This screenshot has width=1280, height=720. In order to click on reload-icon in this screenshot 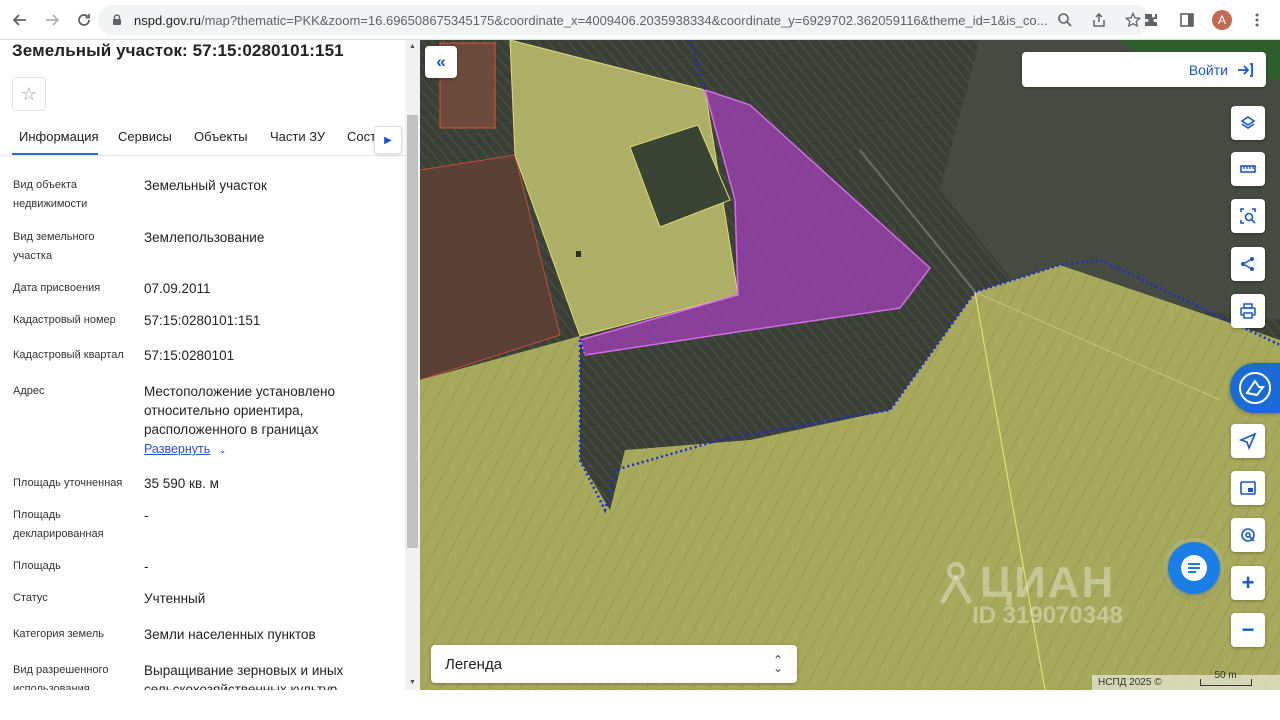, I will do `click(84, 20)`.